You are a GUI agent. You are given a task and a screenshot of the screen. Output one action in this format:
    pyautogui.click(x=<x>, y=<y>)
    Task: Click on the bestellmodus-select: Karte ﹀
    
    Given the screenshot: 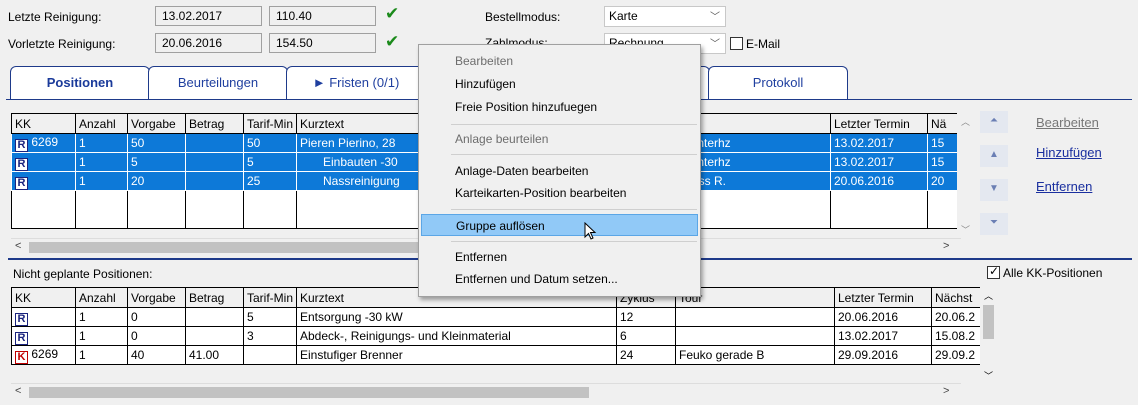 What is the action you would take?
    pyautogui.click(x=665, y=16)
    